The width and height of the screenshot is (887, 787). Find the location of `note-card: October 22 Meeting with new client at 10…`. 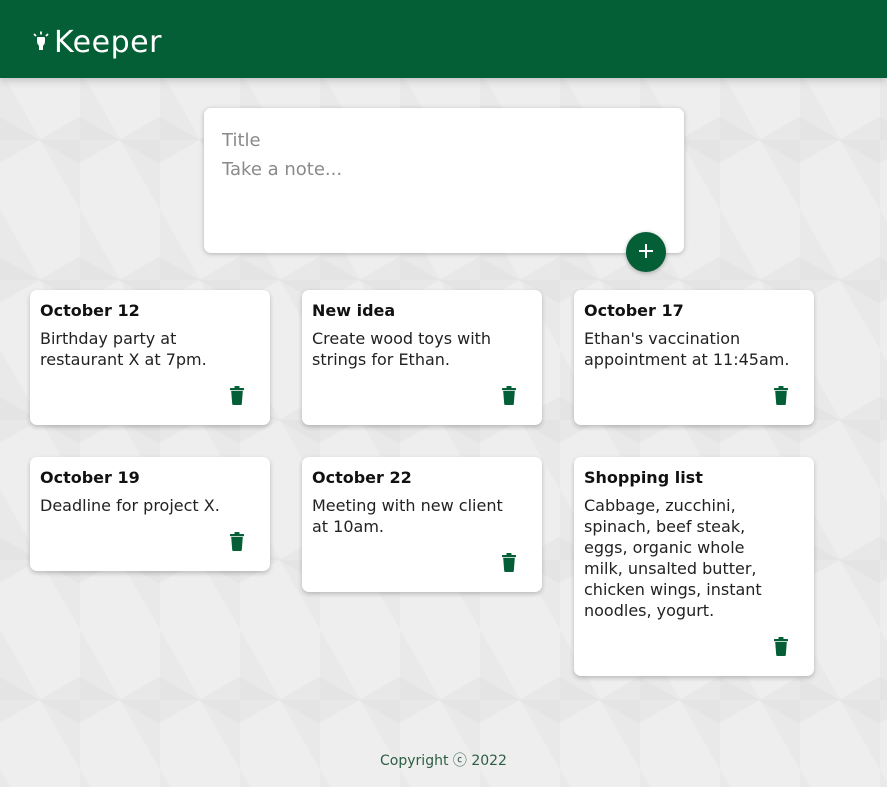

note-card: October 22 Meeting with new client at 10… is located at coordinates (422, 524).